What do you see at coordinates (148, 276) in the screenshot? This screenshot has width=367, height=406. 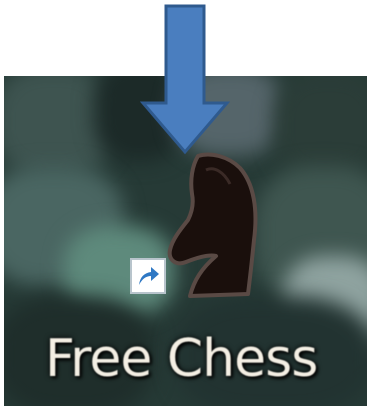 I see `shortcut-arrow-icon` at bounding box center [148, 276].